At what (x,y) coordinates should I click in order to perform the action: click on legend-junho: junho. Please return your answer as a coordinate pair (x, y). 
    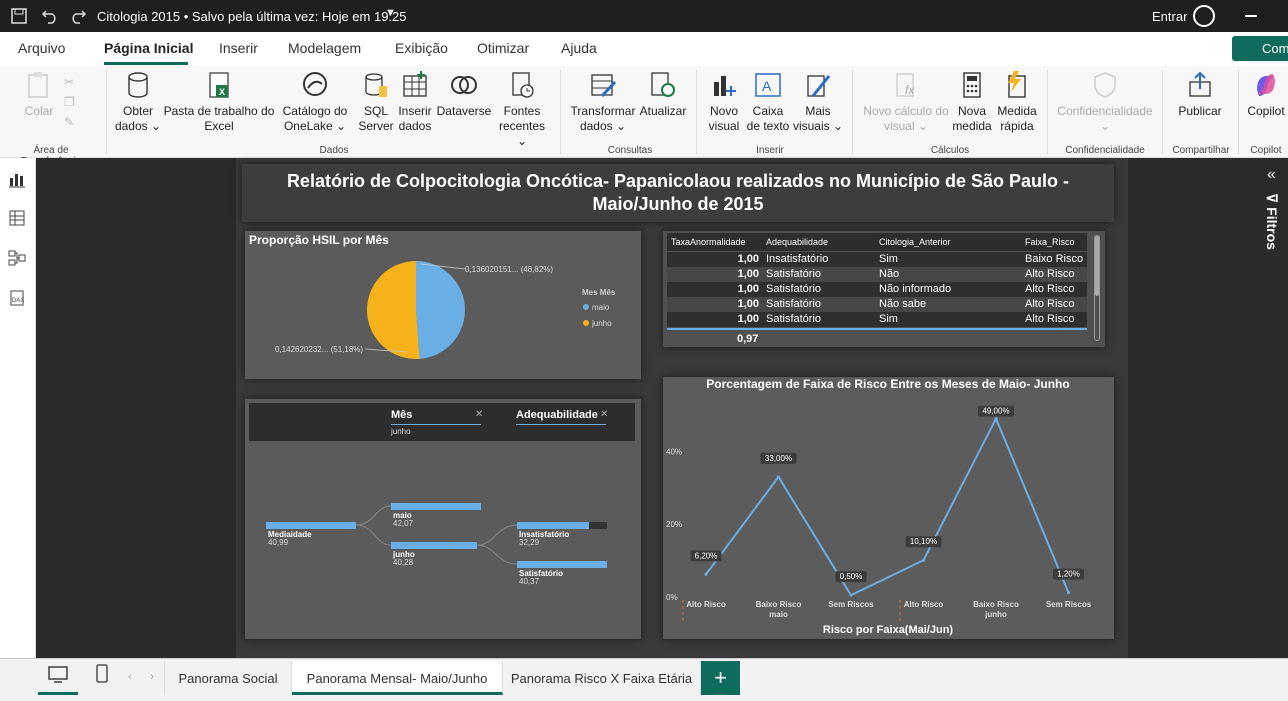
    Looking at the image, I should click on (601, 323).